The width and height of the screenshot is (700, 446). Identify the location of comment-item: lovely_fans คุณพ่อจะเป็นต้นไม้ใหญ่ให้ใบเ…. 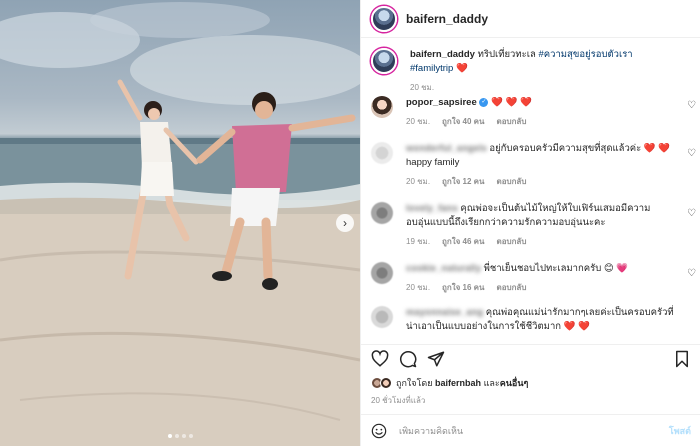
(533, 225).